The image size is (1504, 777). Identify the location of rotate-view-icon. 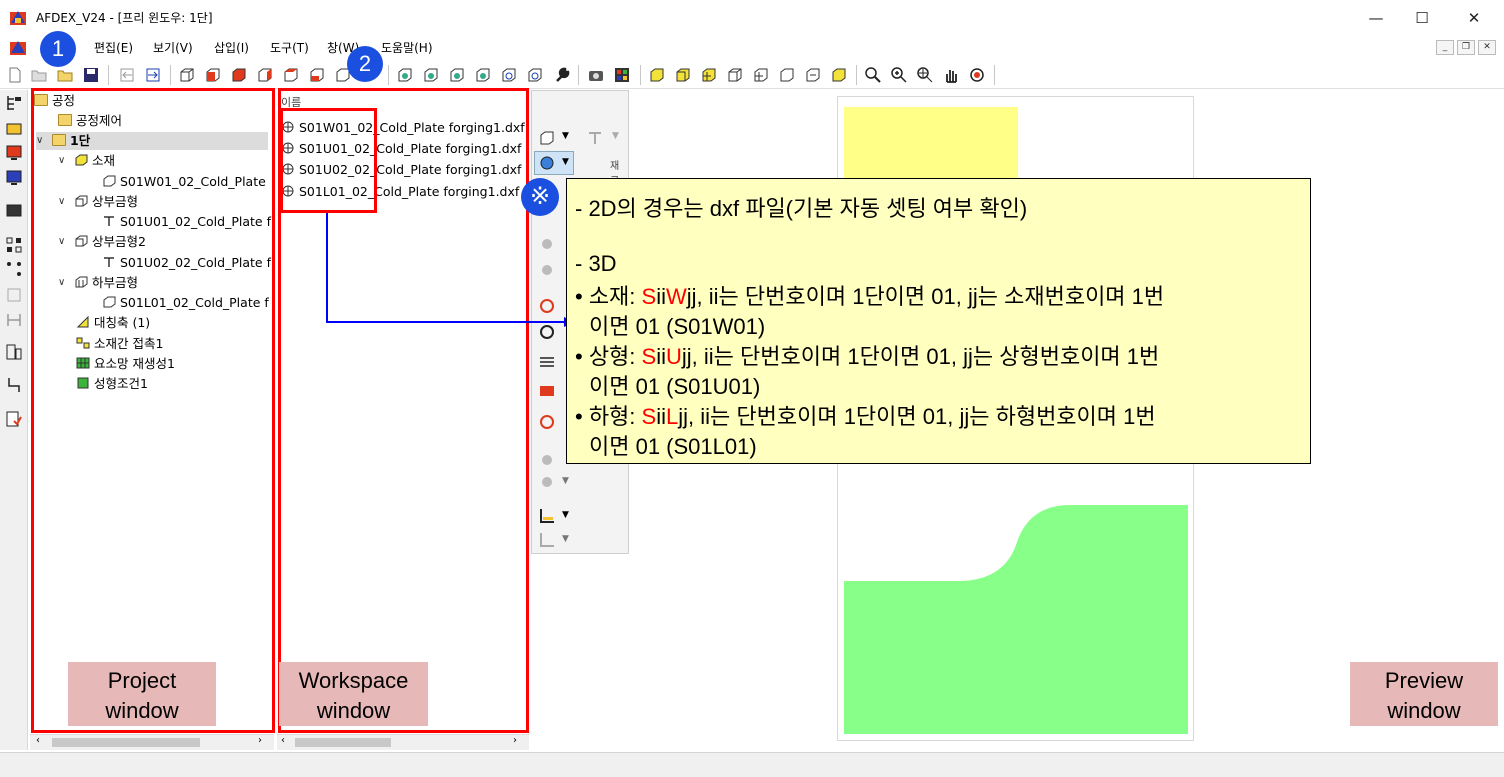
(509, 75).